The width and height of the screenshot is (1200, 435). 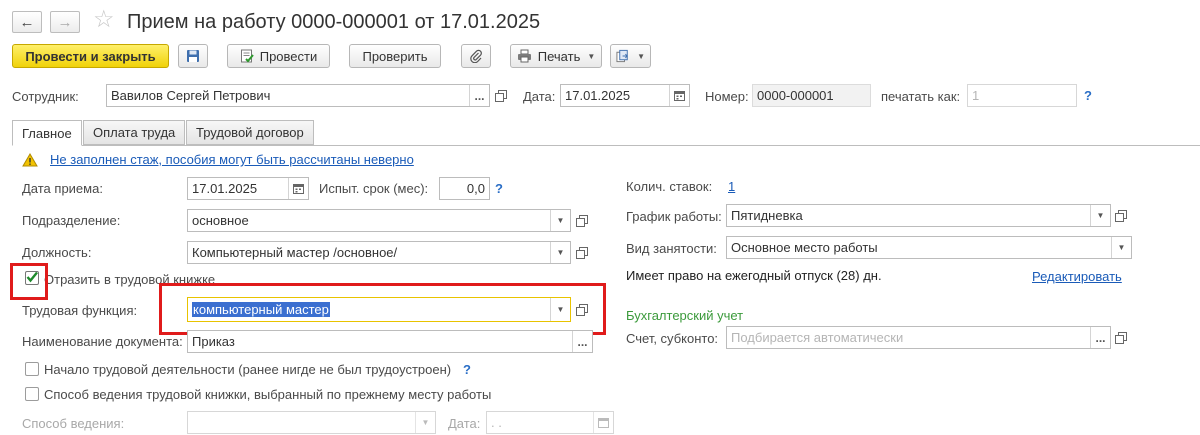 I want to click on rates-label: Колич. ставок:, so click(x=669, y=186).